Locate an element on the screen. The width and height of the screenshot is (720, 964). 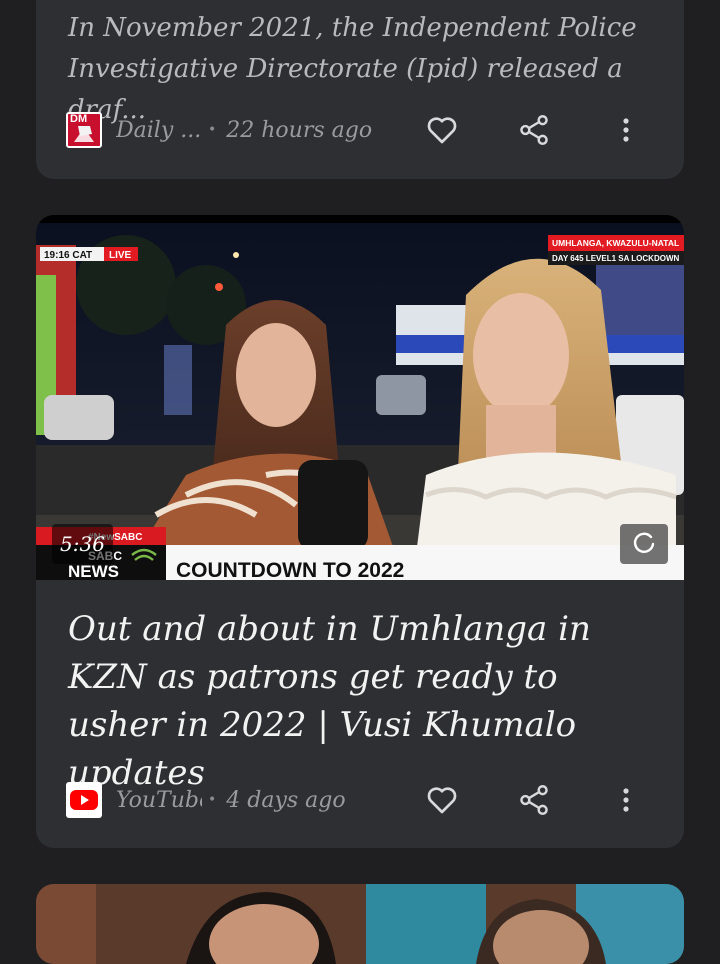
loading-indicator is located at coordinates (644, 544).